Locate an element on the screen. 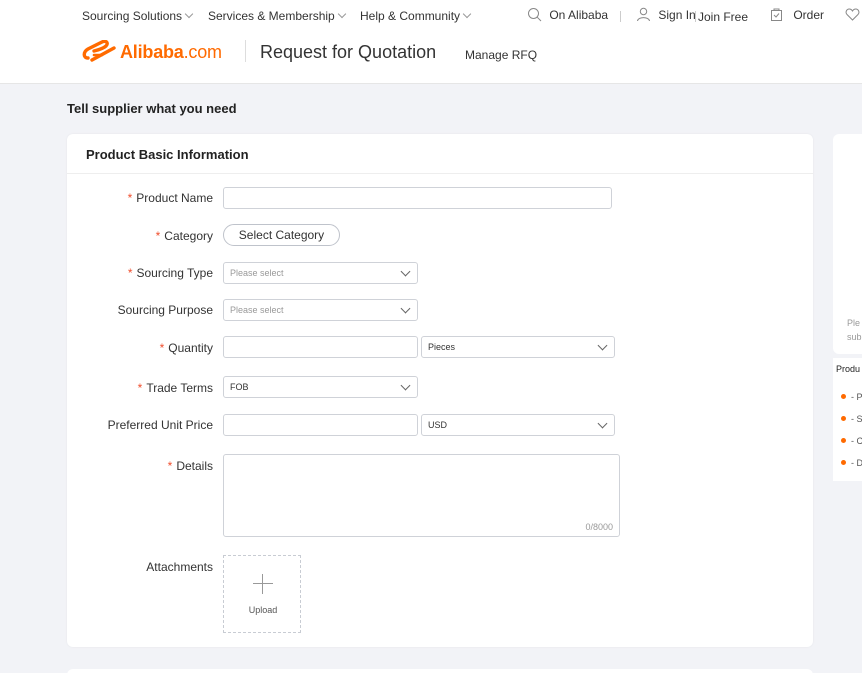  side-list-item-text: - S is located at coordinates (856, 419).